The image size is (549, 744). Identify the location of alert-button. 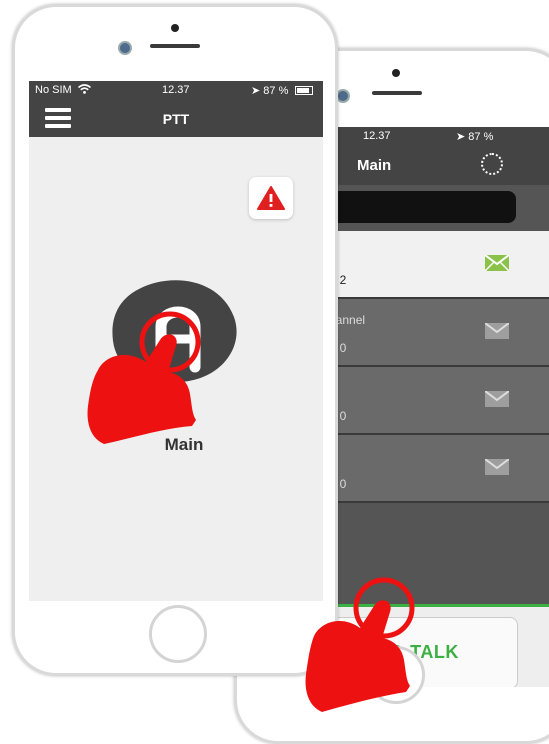
(271, 198).